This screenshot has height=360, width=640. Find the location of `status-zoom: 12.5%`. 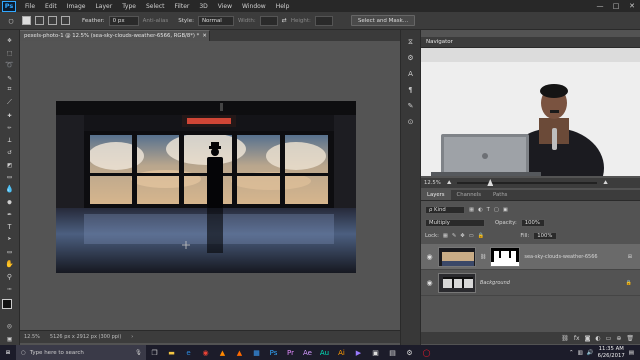

status-zoom: 12.5% is located at coordinates (32, 337).